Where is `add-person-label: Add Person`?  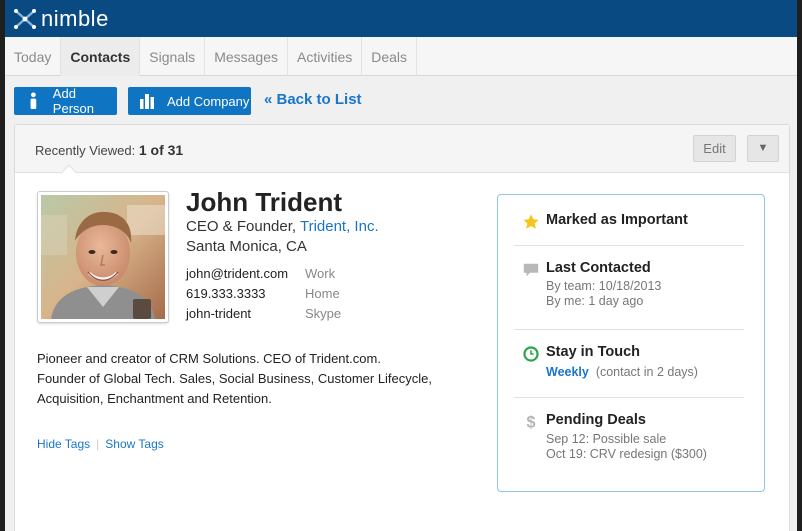
add-person-label: Add Person is located at coordinates (73, 101).